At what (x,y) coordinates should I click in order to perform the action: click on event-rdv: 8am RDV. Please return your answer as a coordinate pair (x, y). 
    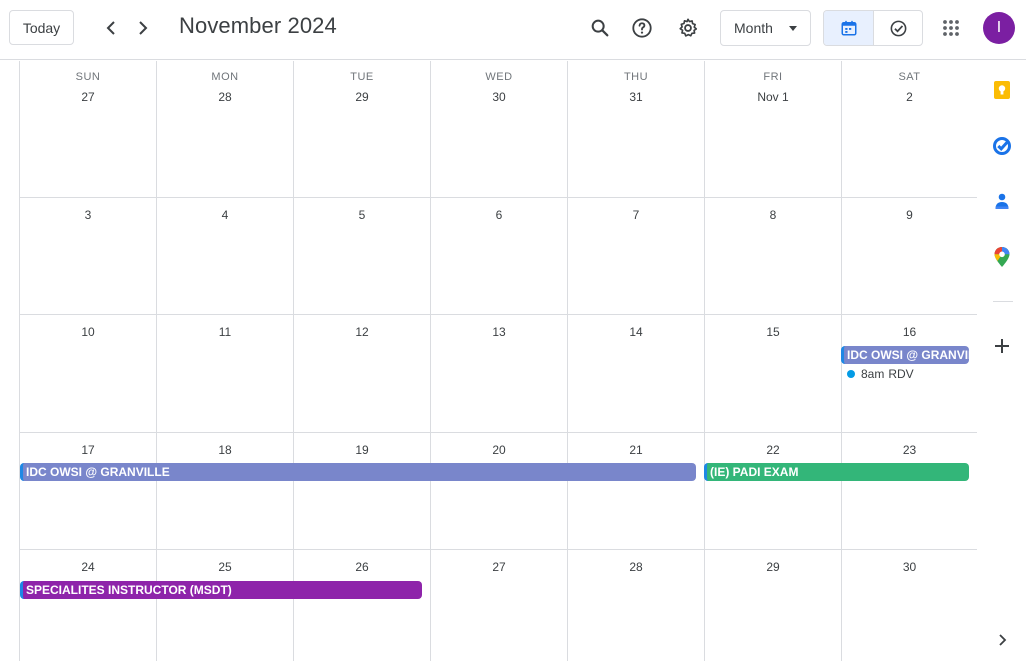
    Looking at the image, I should click on (906, 374).